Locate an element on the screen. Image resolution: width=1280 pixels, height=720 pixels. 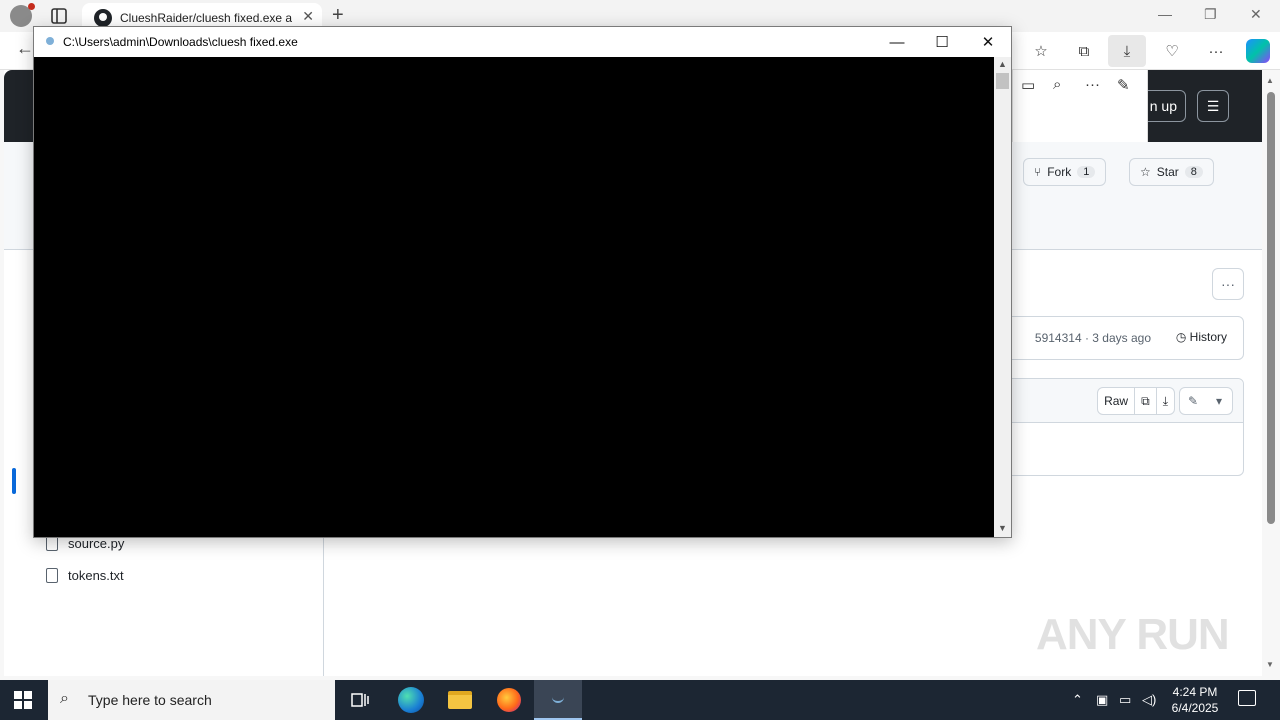
firefox-icon is located at coordinates (509, 700).